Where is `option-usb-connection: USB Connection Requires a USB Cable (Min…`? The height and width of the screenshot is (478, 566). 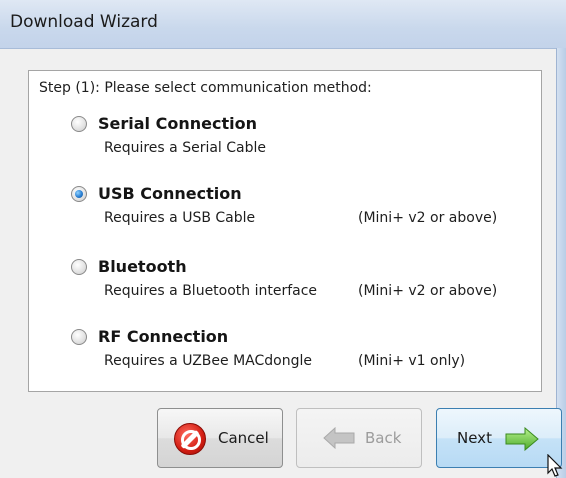 option-usb-connection: USB Connection Requires a USB Cable (Min… is located at coordinates (301, 209).